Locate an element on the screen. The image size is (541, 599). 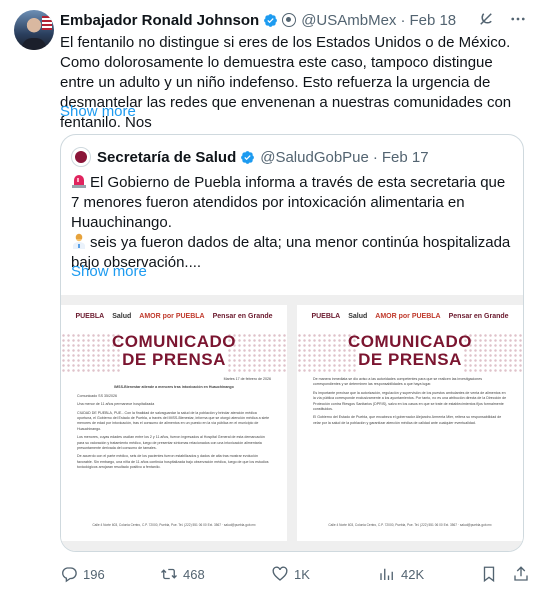
tweet-date: Feb 18 is located at coordinates (432, 20).